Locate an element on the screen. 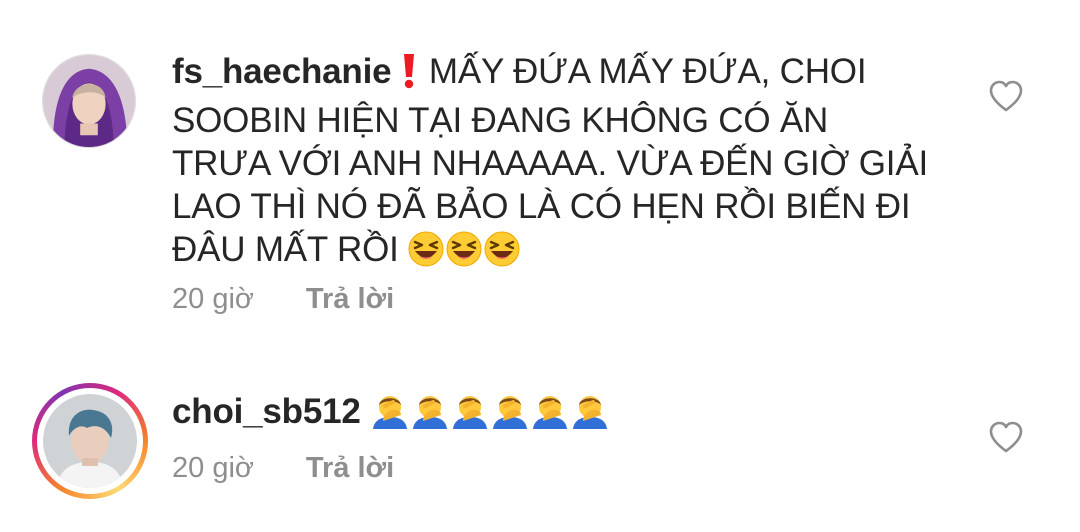 The height and width of the screenshot is (532, 1080). username: choi_sb512 is located at coordinates (266, 411).